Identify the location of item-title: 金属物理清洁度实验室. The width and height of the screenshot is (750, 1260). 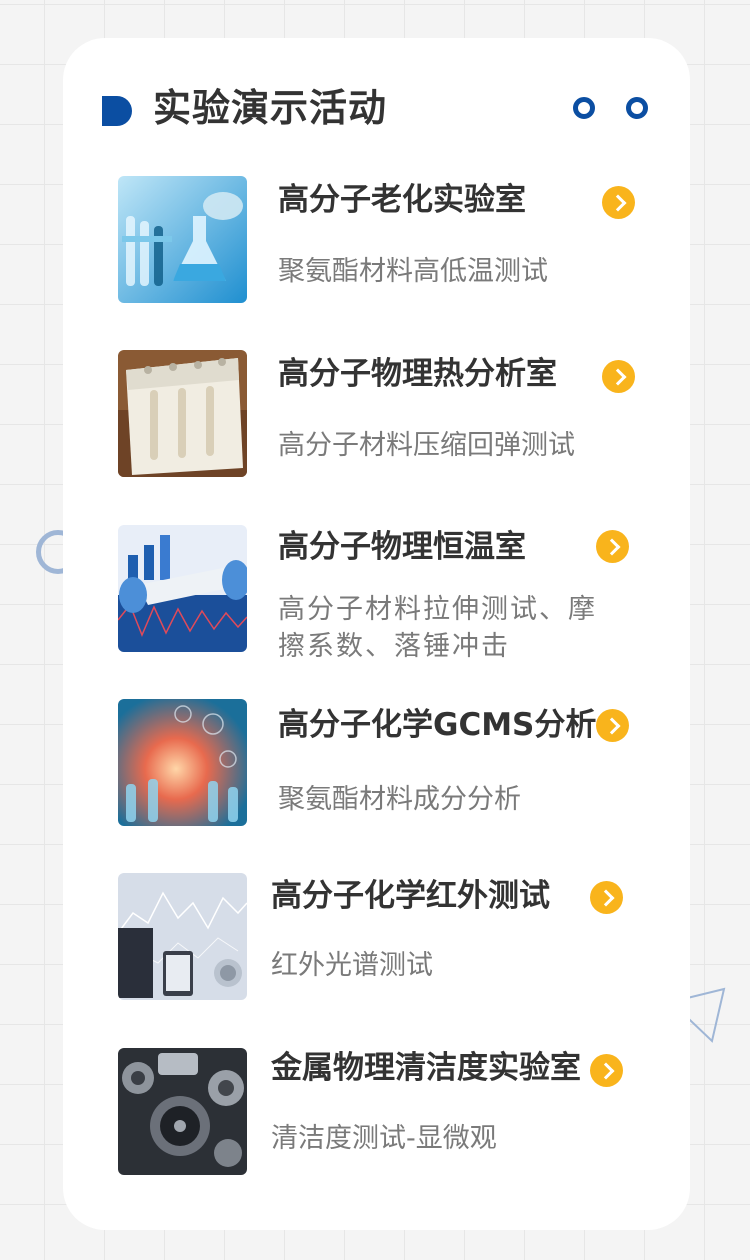
(426, 1068).